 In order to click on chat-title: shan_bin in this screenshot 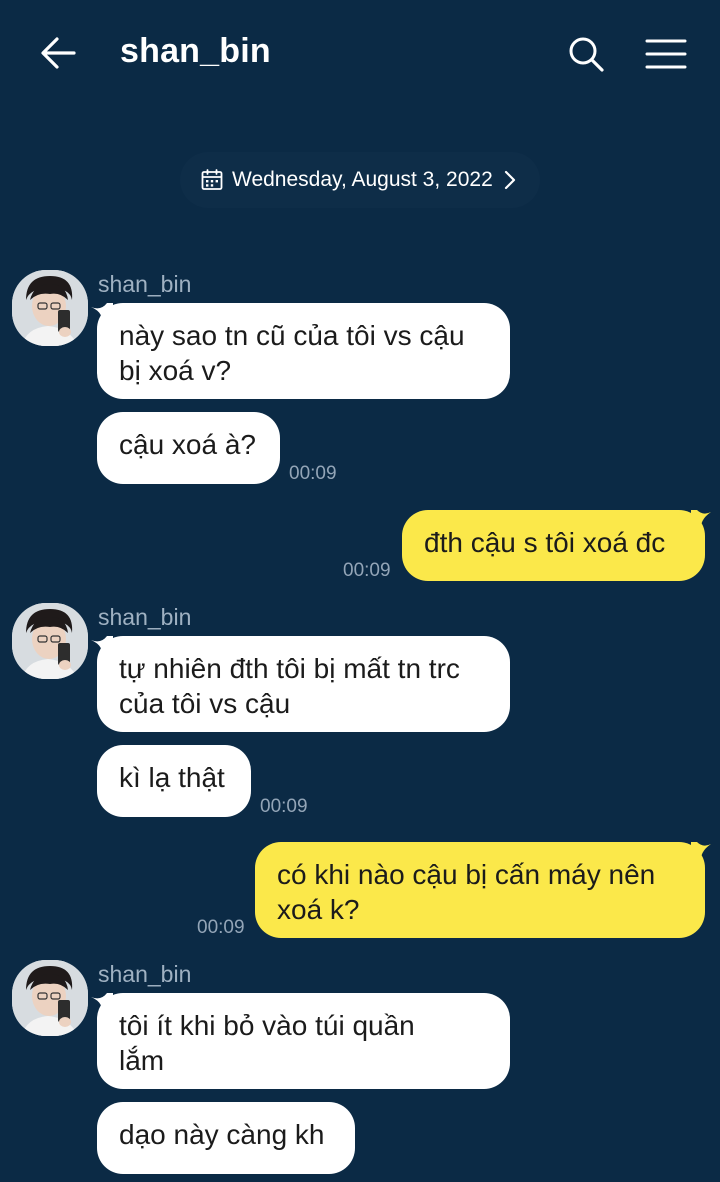, I will do `click(195, 51)`.